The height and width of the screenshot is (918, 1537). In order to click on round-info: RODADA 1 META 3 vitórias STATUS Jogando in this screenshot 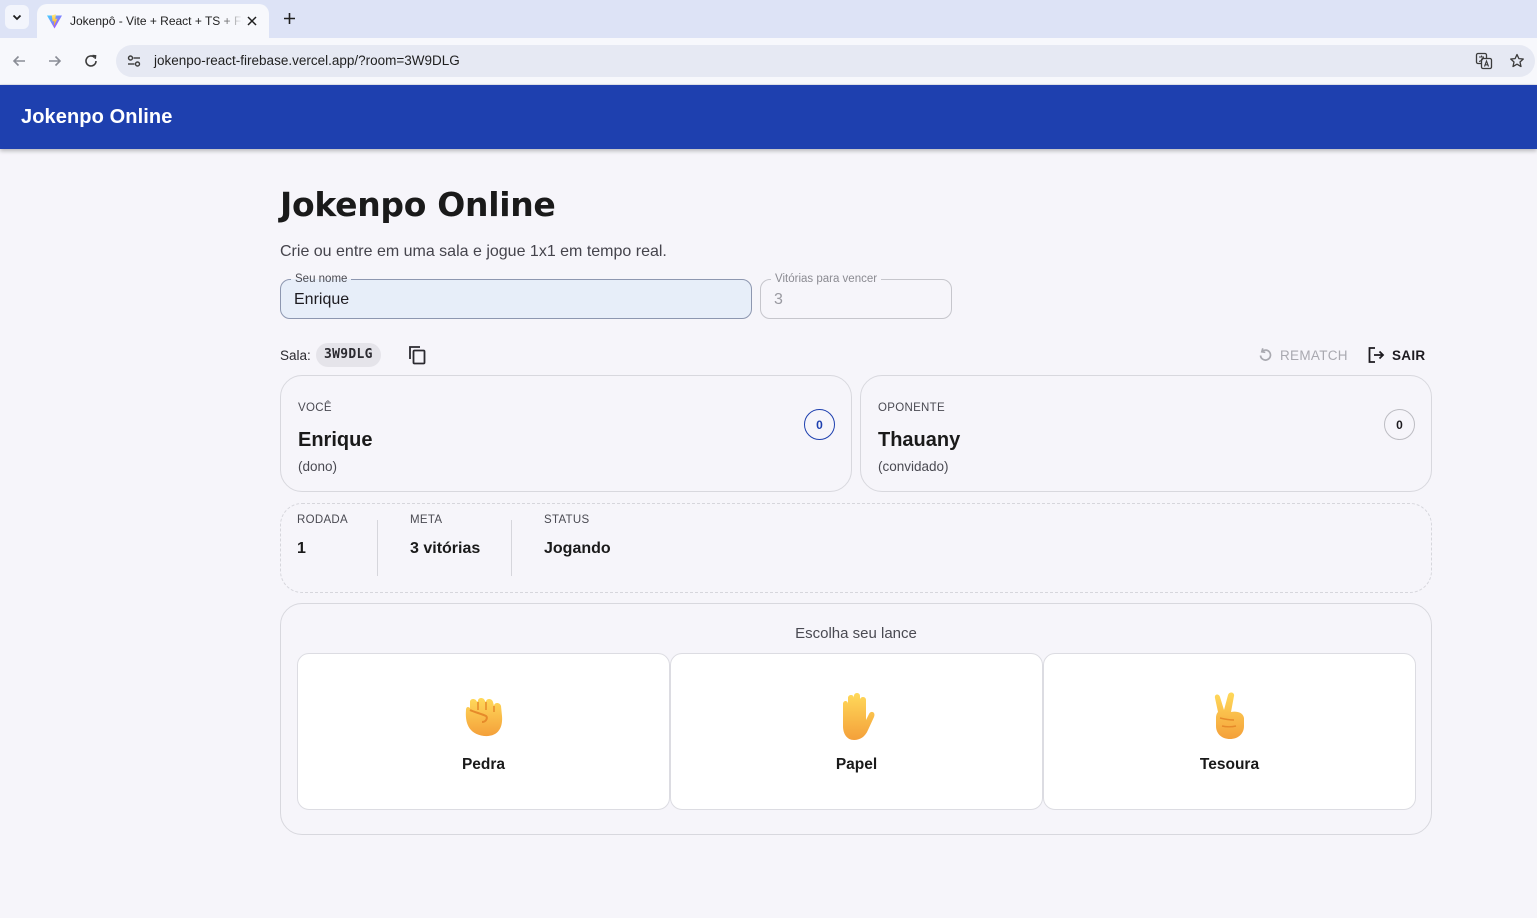, I will do `click(856, 548)`.